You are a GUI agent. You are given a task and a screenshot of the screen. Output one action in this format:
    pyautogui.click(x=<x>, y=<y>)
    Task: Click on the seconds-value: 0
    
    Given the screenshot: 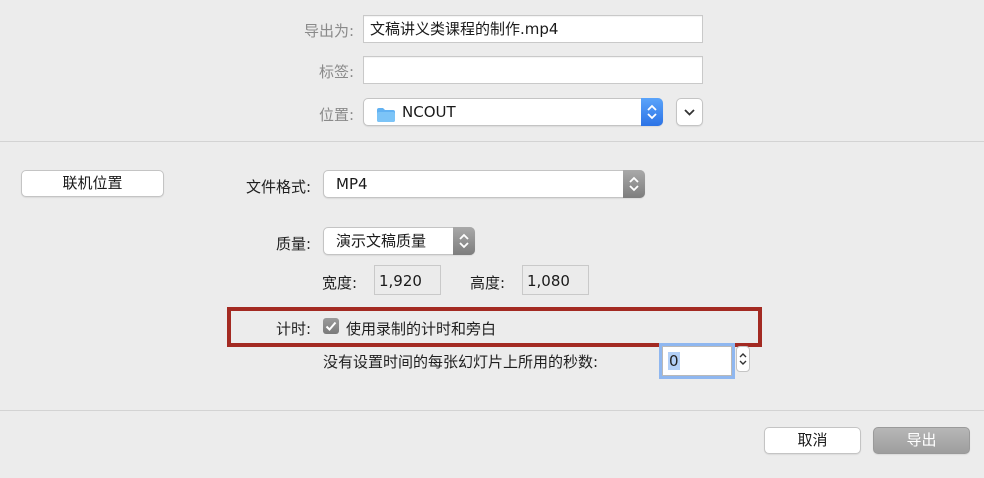 What is the action you would take?
    pyautogui.click(x=674, y=361)
    